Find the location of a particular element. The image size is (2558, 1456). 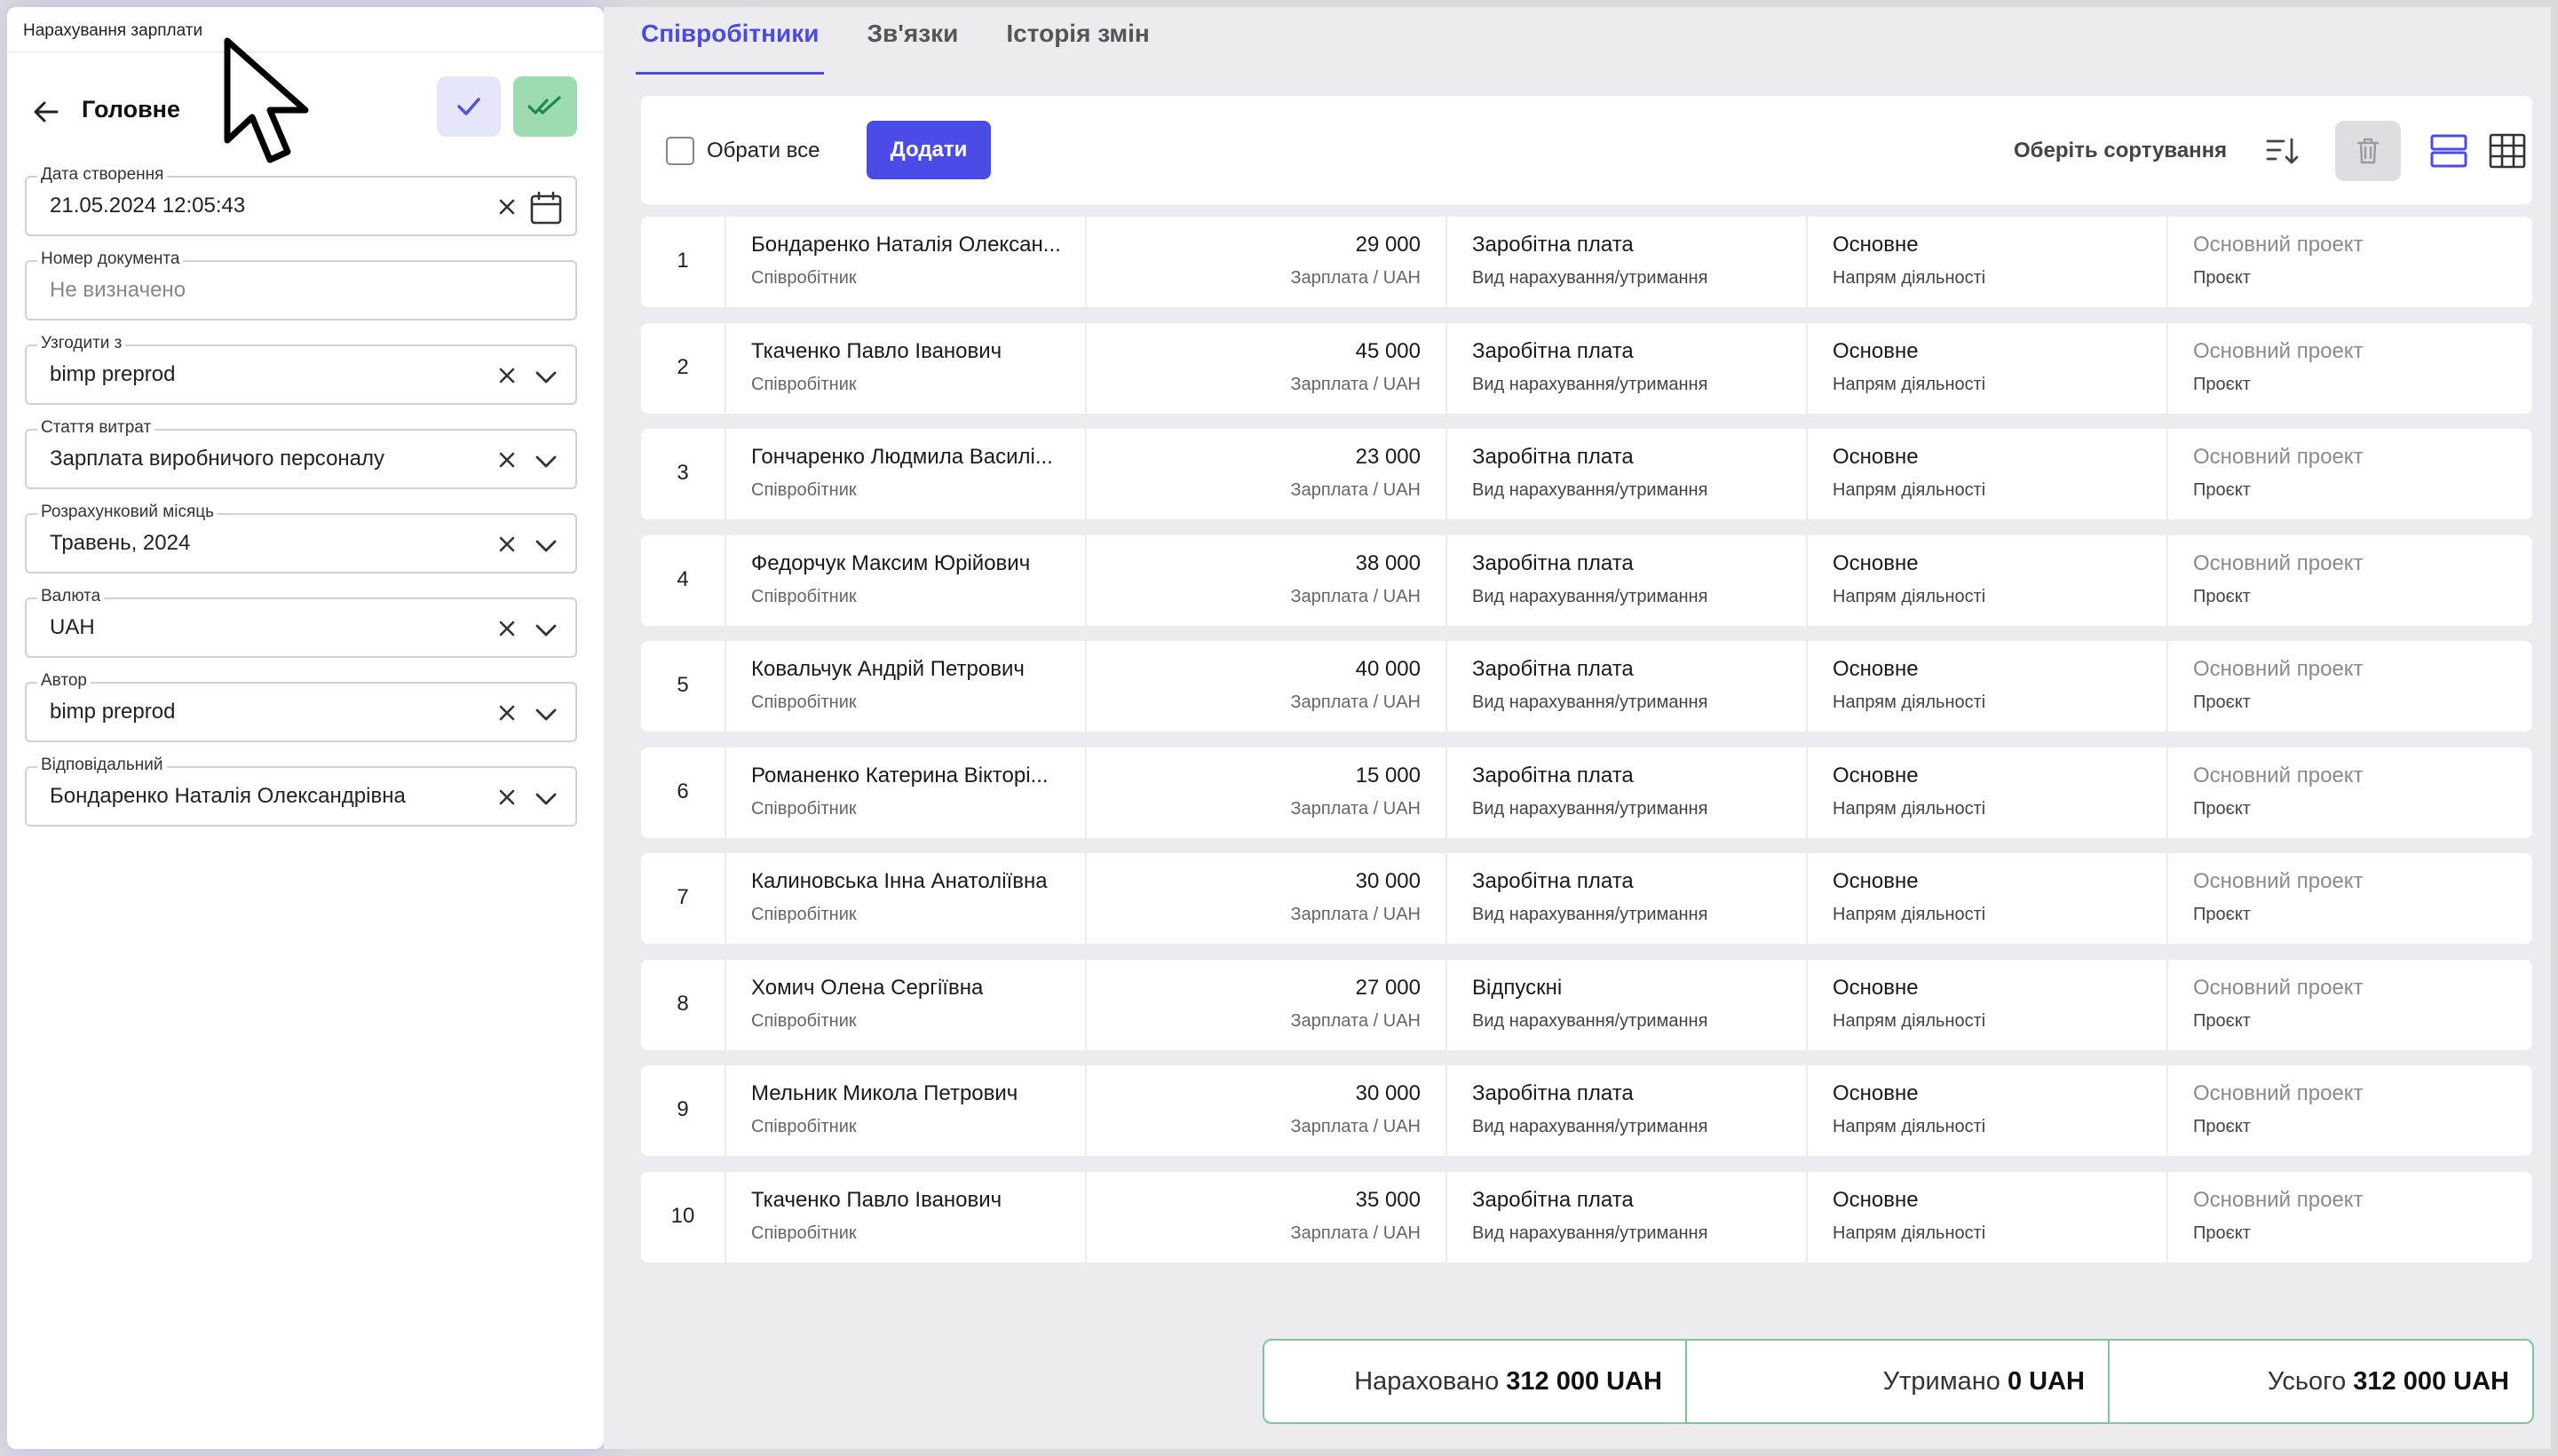

total-sum: Усього 312 000 UAH is located at coordinates (2321, 1381).